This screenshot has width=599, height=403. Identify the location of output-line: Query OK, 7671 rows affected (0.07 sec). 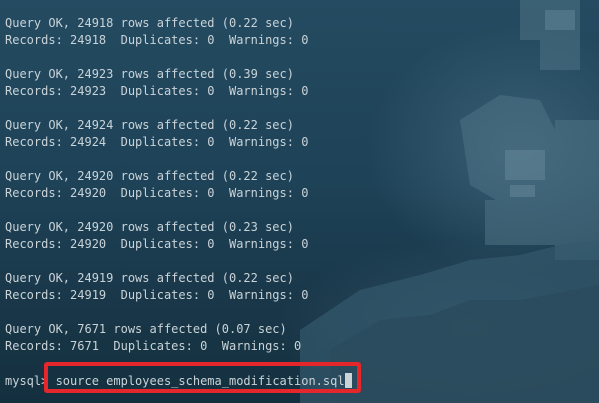
(146, 329).